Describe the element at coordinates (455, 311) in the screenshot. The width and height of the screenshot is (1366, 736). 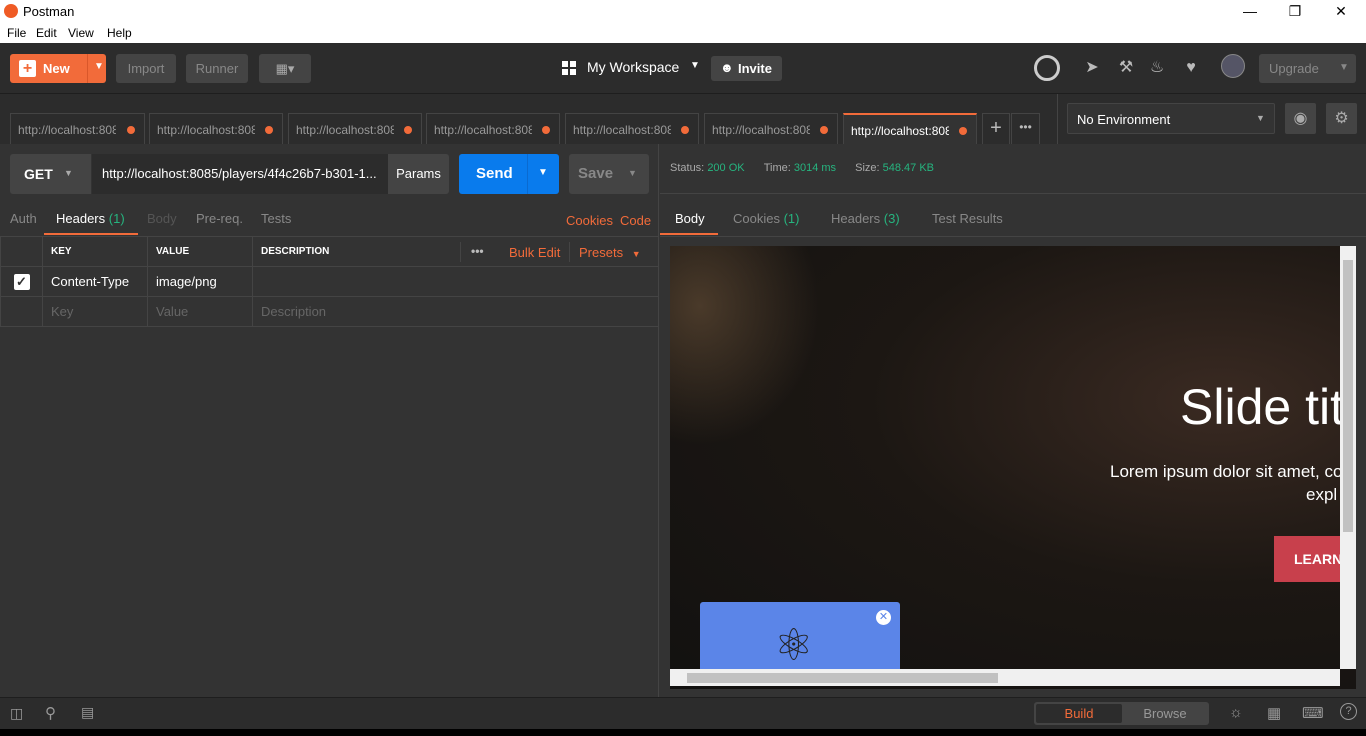
I see `description-input: Description` at that location.